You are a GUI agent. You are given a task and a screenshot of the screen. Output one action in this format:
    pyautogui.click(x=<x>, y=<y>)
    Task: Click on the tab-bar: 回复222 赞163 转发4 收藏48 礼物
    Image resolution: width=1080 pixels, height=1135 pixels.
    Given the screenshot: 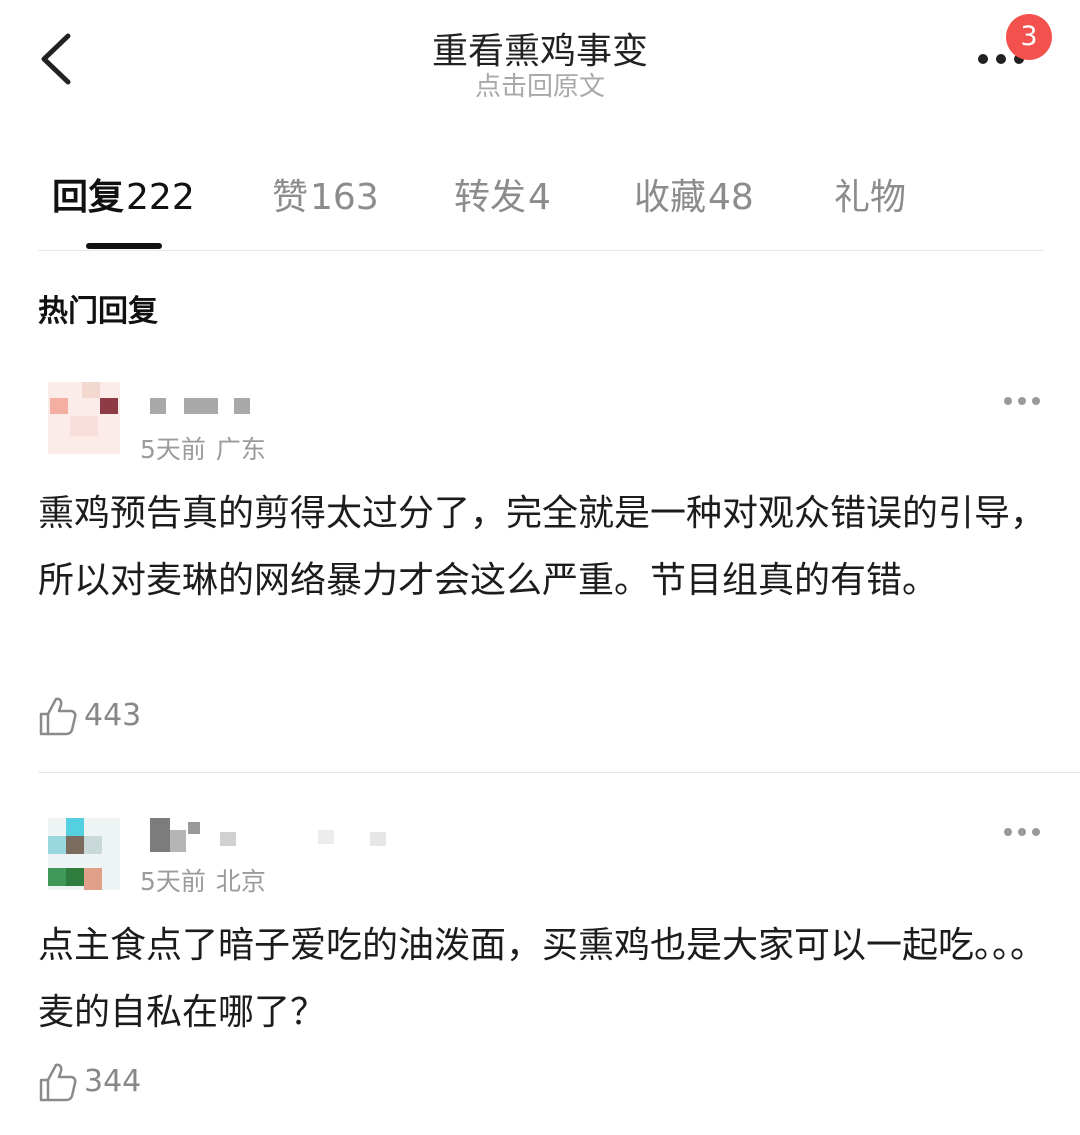 What is the action you would take?
    pyautogui.click(x=540, y=198)
    